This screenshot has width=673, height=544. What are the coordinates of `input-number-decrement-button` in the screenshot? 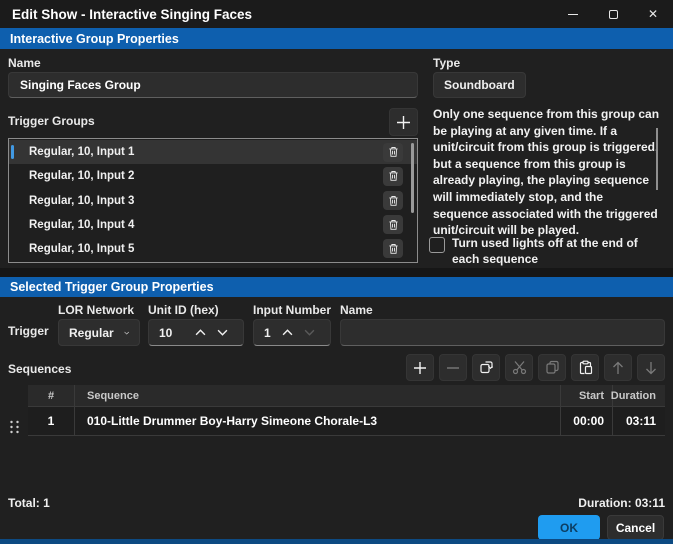 It's located at (309, 332).